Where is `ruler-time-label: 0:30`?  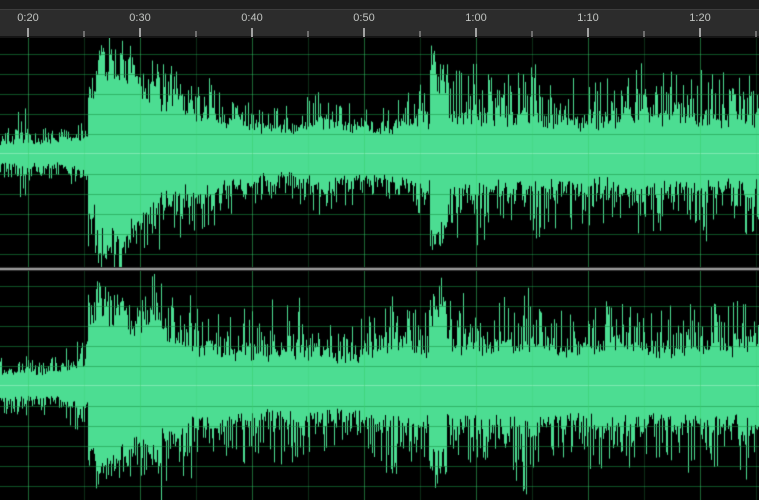 ruler-time-label: 0:30 is located at coordinates (140, 18).